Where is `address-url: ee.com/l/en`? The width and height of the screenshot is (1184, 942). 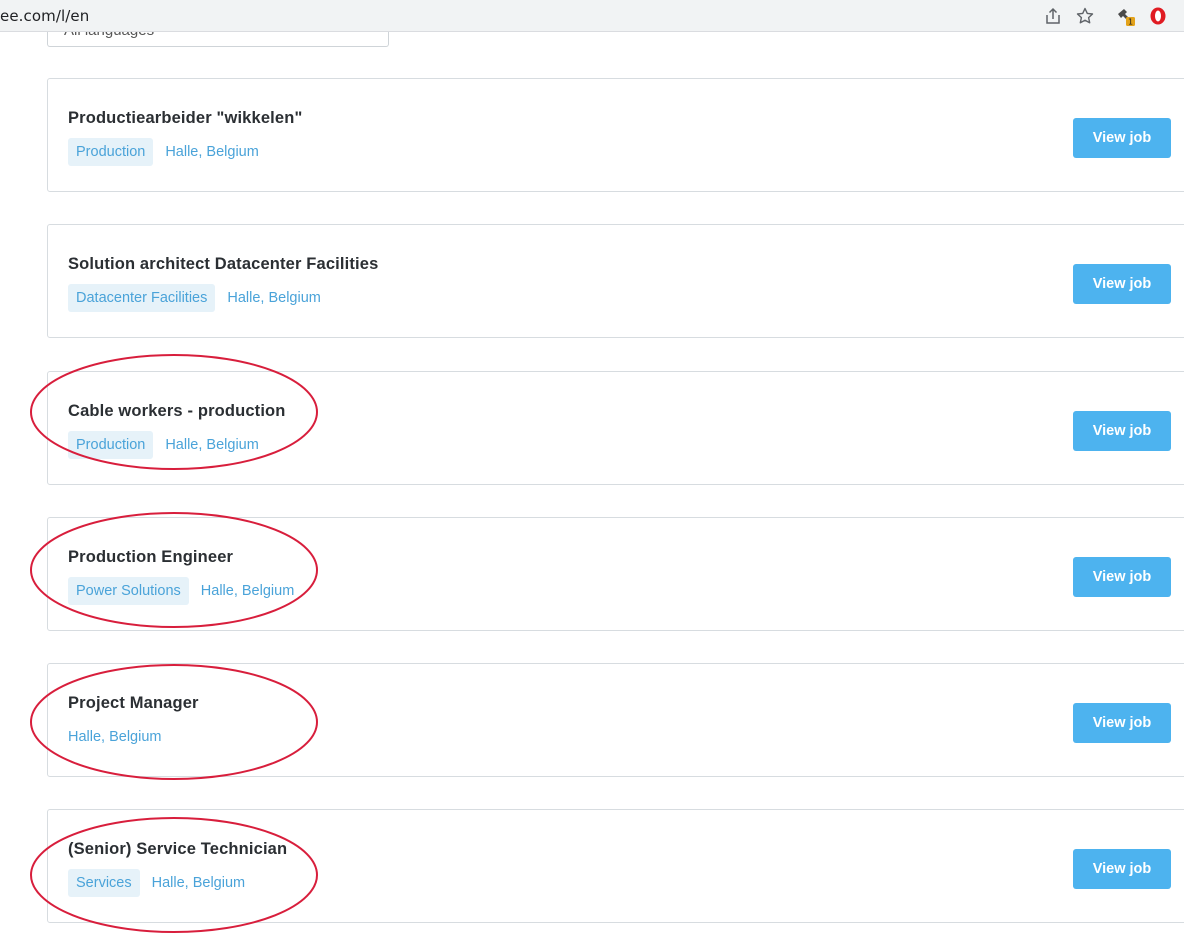 address-url: ee.com/l/en is located at coordinates (44, 16).